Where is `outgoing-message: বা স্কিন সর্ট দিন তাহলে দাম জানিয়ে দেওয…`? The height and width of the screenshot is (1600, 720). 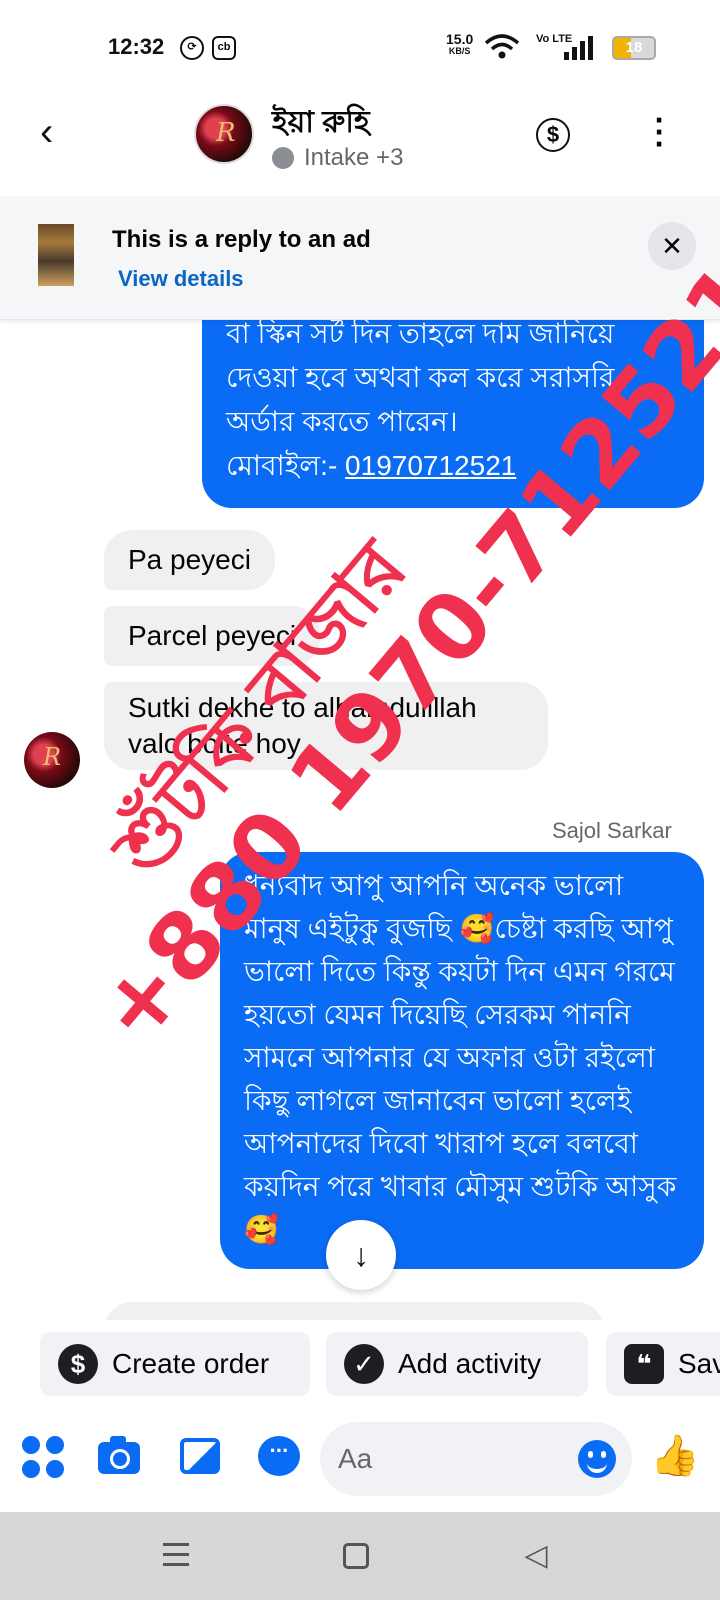
outgoing-message: বা স্কিন সর্ট দিন তাহলে দাম জানিয়ে দেওয… is located at coordinates (453, 414).